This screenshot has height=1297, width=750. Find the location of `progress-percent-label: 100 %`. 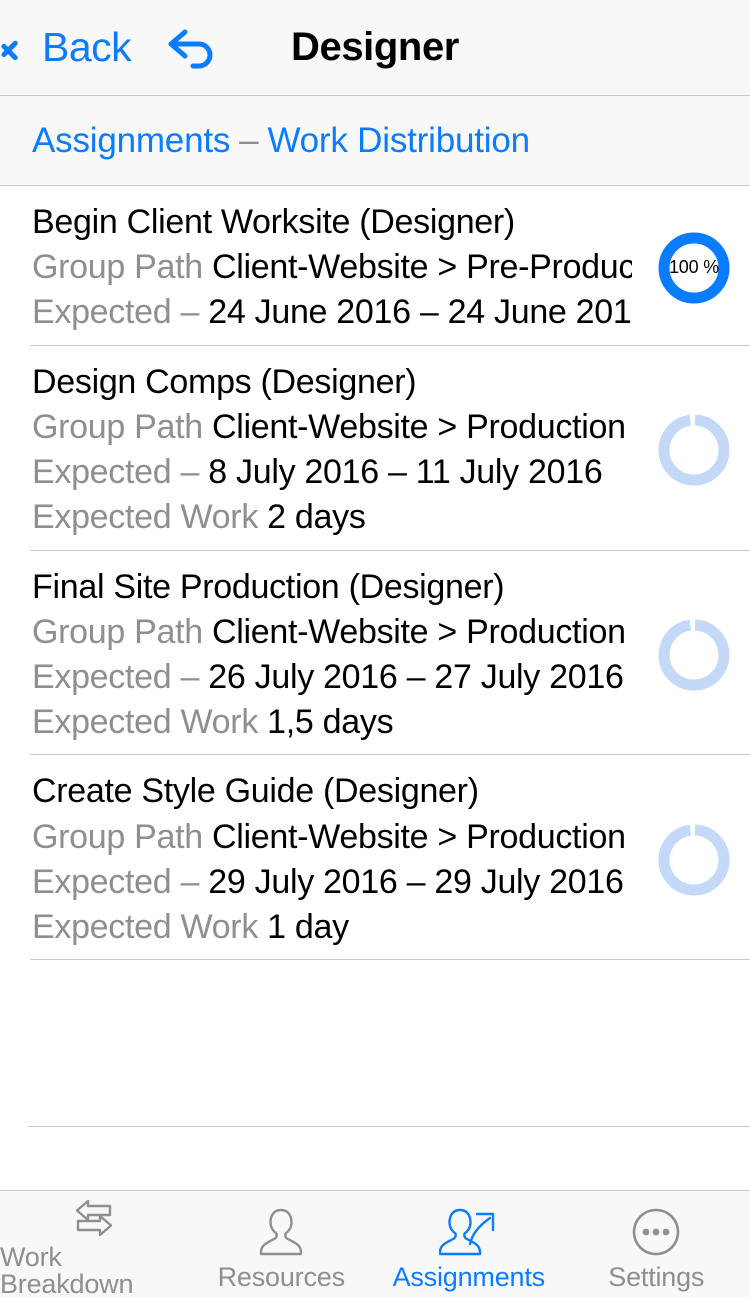

progress-percent-label: 100 % is located at coordinates (694, 267).